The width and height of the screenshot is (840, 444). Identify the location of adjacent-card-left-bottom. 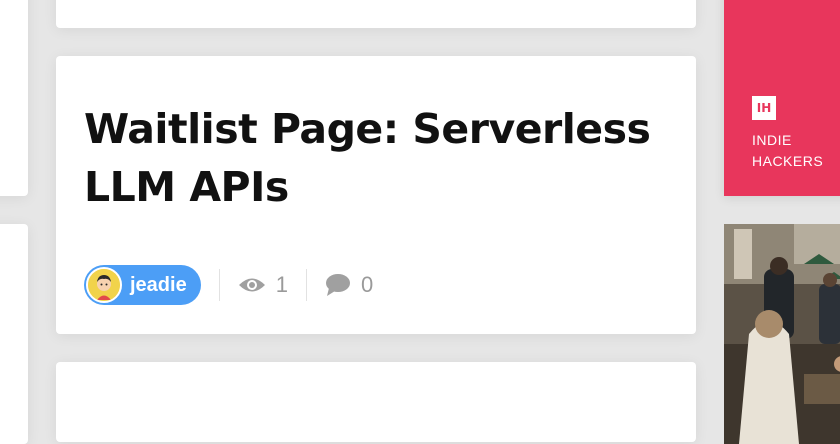
(14, 334).